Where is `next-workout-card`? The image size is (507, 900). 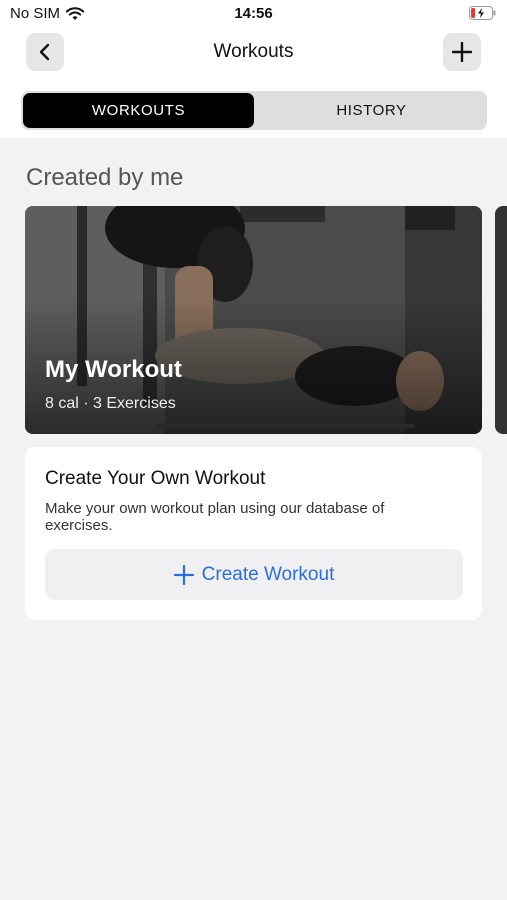
next-workout-card is located at coordinates (501, 320).